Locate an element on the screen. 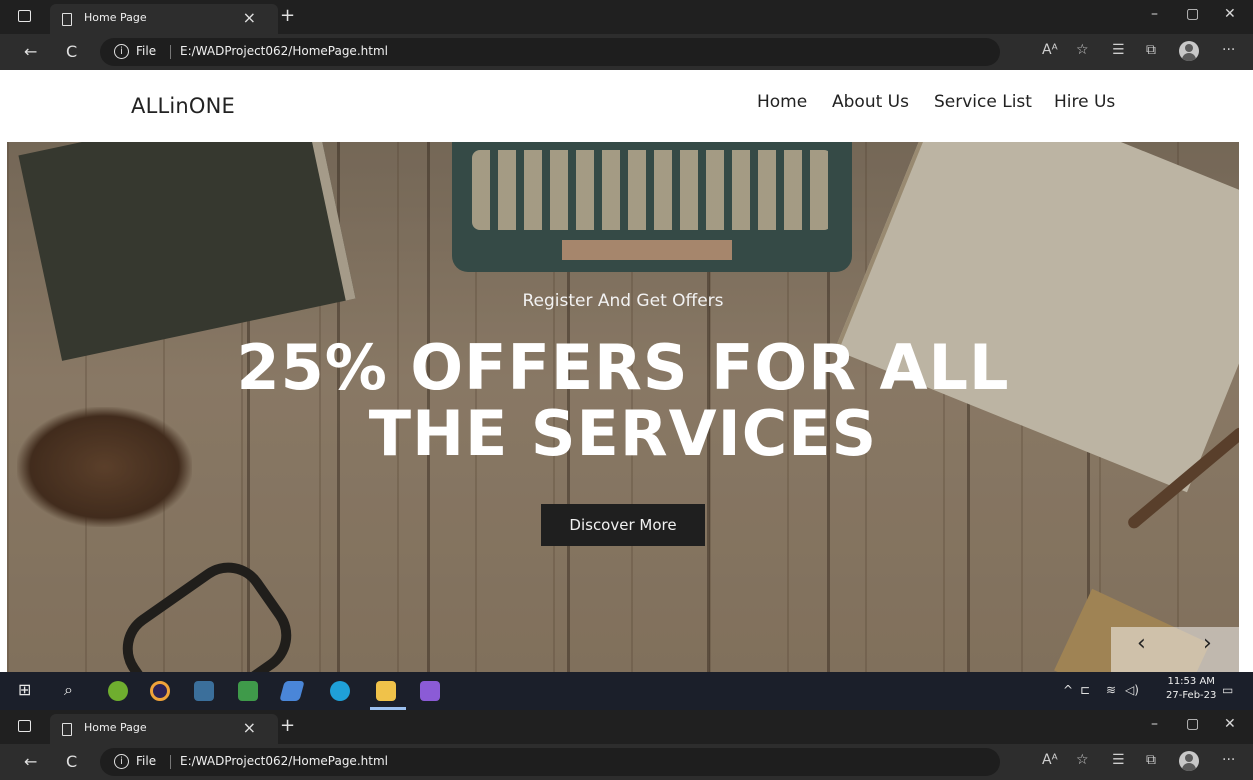 The height and width of the screenshot is (780, 1253). windows-taskbar: ⊞ ⌕ ^ ⊏ ≋ ◁) 11:53 AM 27-Feb-23 ▭ is located at coordinates (626, 691).